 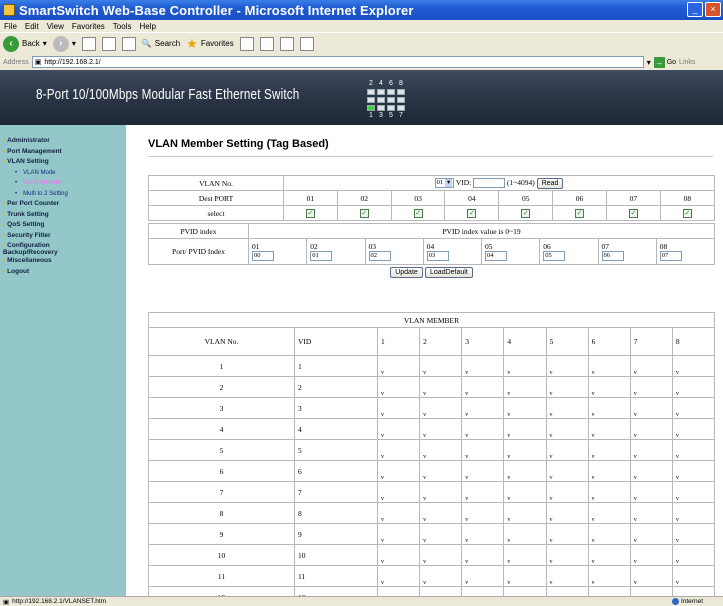 I want to click on vid-cell: 3, so click(x=336, y=408).